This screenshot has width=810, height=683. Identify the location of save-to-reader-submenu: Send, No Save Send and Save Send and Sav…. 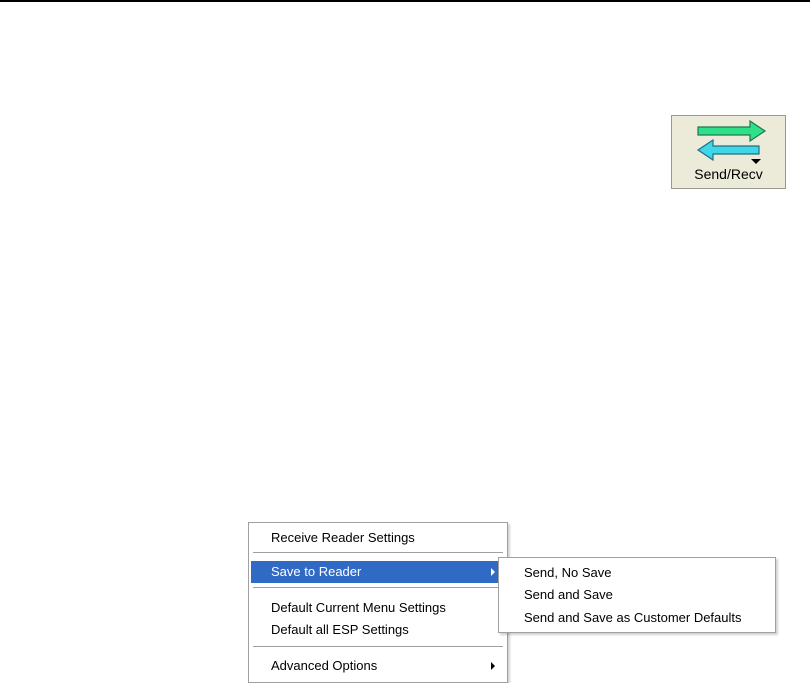
(637, 595).